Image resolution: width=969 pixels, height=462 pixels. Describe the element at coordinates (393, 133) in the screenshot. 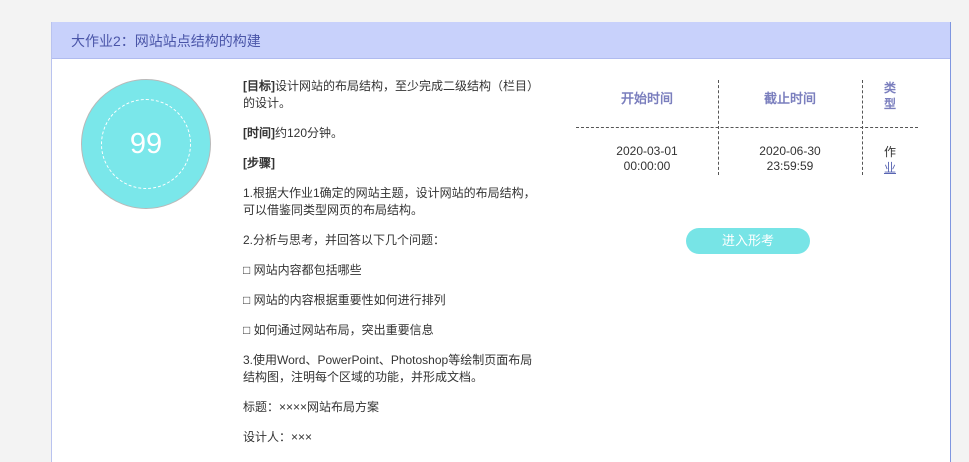

I see `time-paragraph: [时间]约120分钟。` at that location.